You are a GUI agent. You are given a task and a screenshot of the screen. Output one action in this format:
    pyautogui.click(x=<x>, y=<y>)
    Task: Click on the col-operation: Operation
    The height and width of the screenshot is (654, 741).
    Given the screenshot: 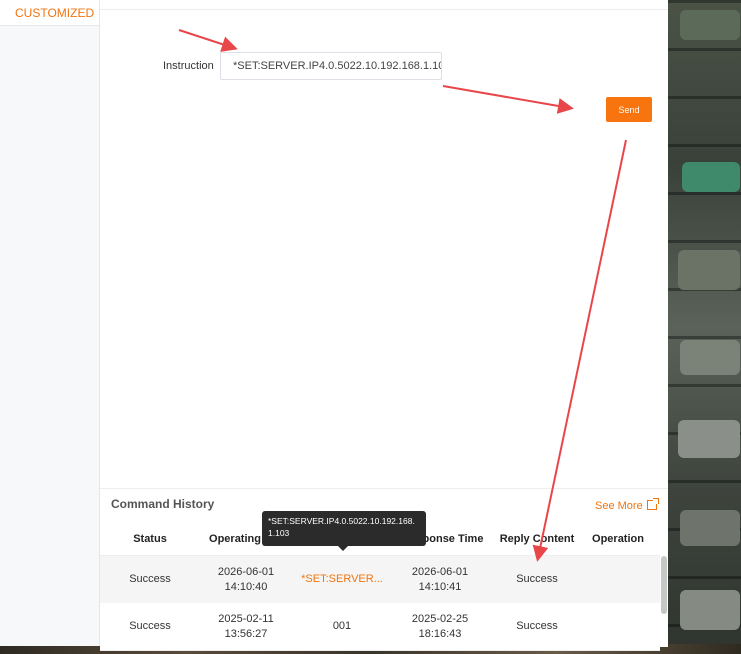 What is the action you would take?
    pyautogui.click(x=618, y=539)
    